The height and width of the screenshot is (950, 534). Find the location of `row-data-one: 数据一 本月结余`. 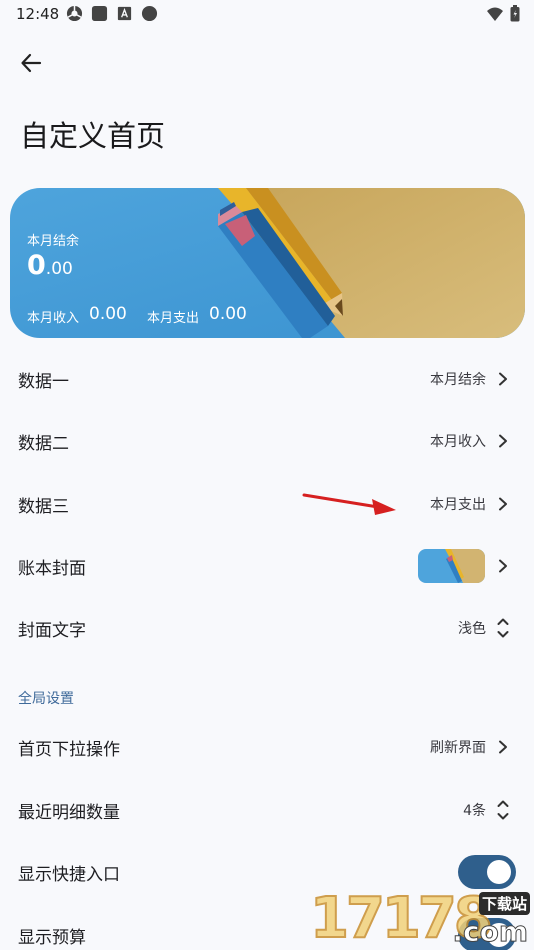

row-data-one: 数据一 本月结余 is located at coordinates (267, 379).